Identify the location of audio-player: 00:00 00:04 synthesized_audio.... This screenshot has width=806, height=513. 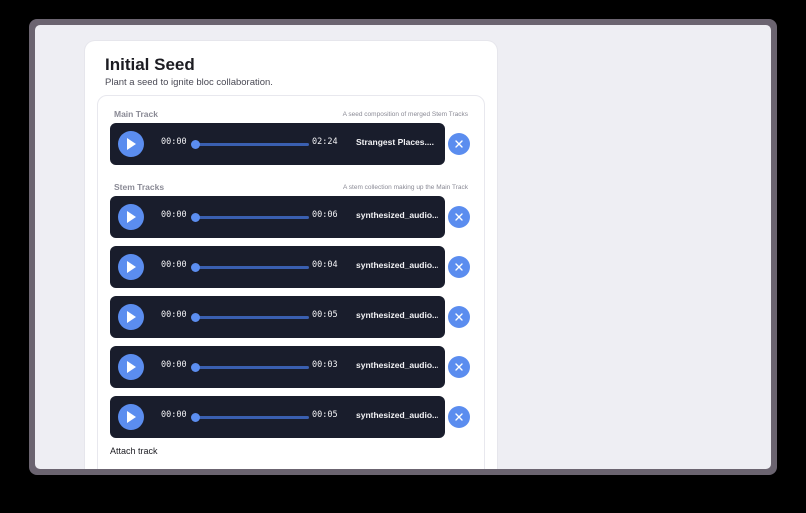
(277, 267).